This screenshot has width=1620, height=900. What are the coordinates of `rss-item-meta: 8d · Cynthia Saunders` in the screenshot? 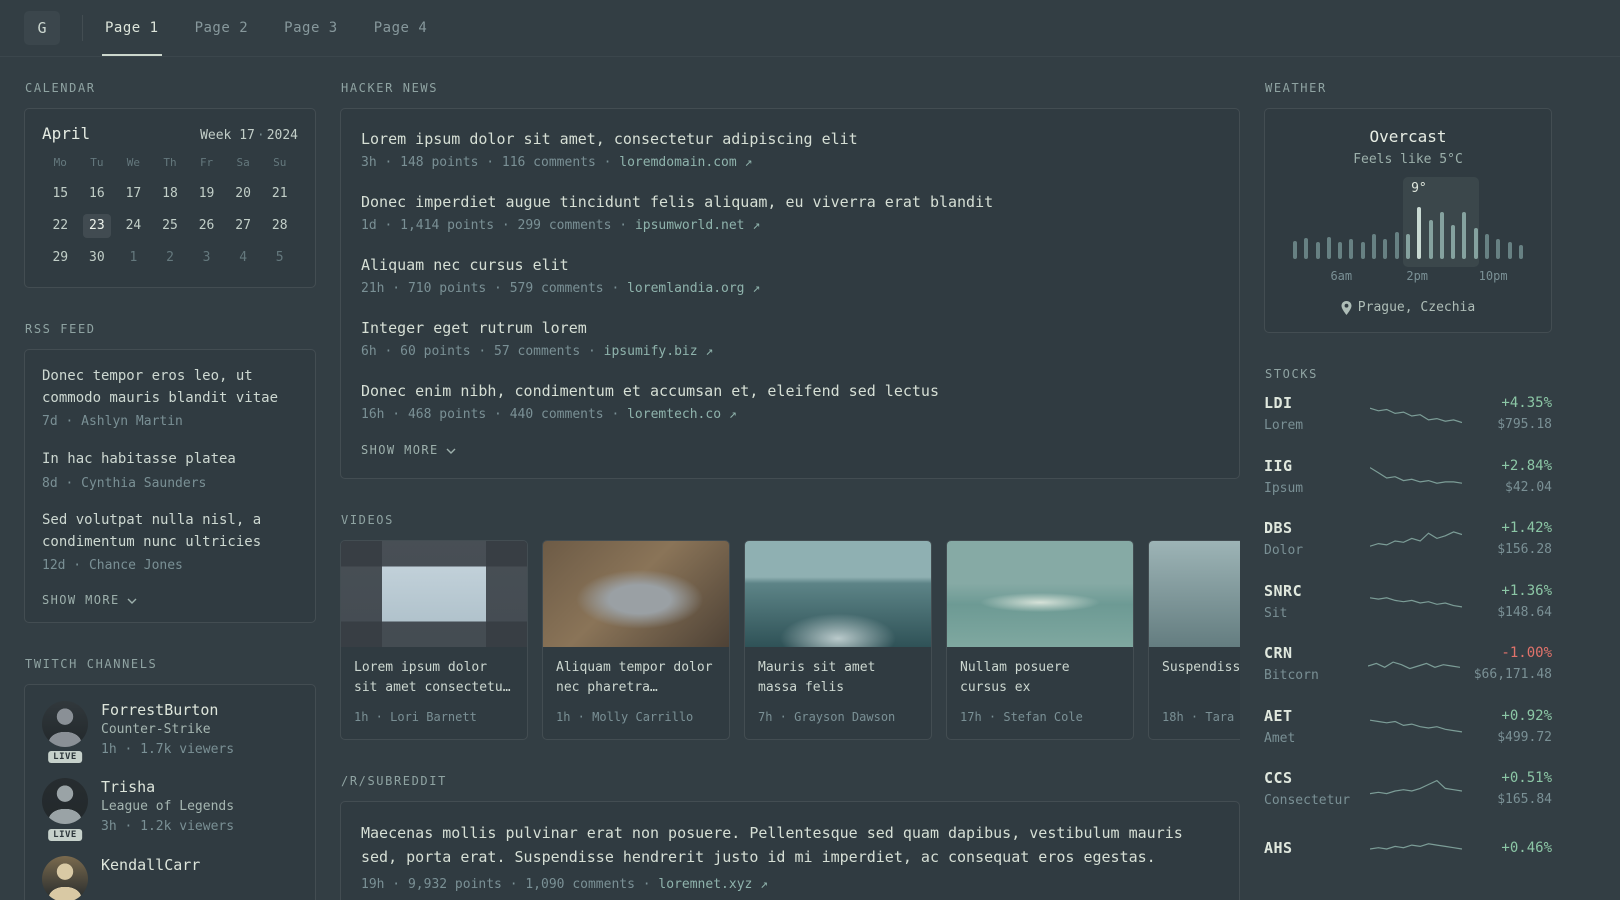 It's located at (124, 483).